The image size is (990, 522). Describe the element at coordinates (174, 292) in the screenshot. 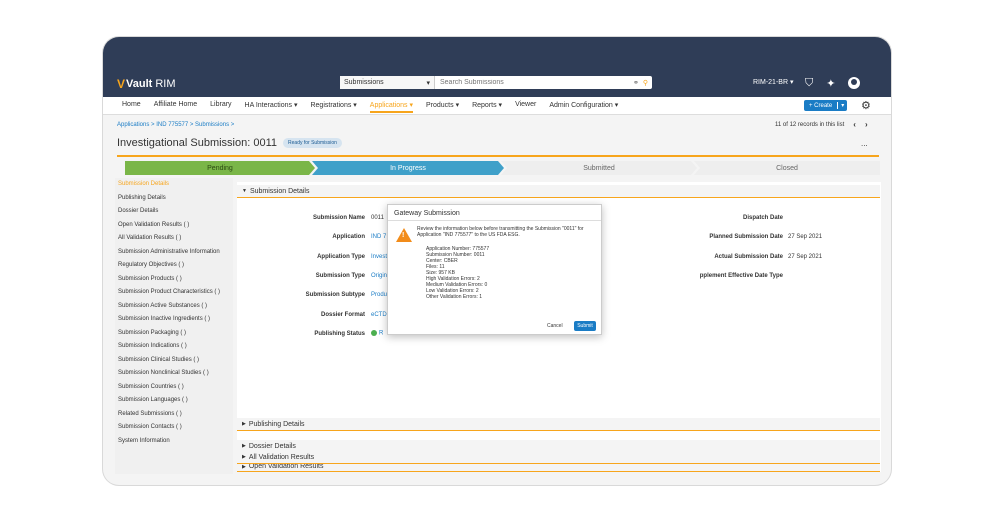

I see `sidebar-item-product-characteristics: Submission Product Characteristics ( )` at that location.